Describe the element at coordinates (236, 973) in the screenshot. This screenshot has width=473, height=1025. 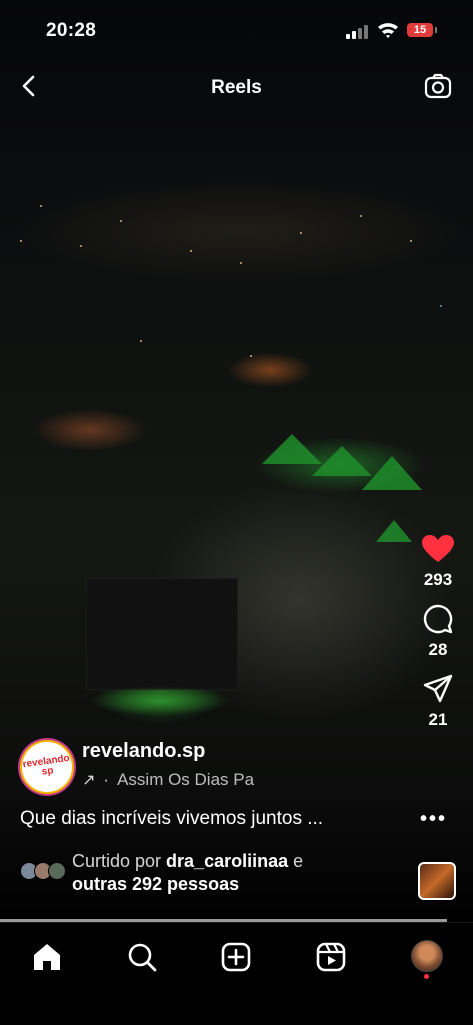
I see `bottom-tab-bar` at that location.